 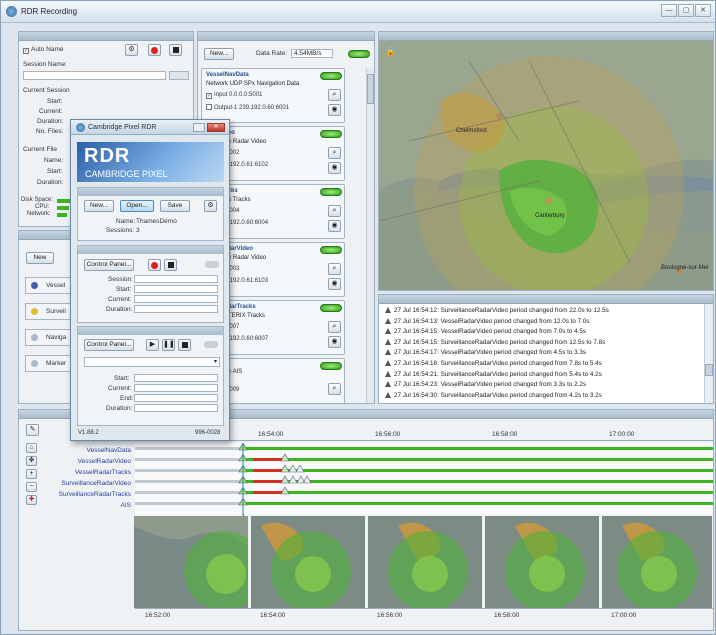 What do you see at coordinates (47, 49) in the screenshot?
I see `auto-name-label: Auto Name` at bounding box center [47, 49].